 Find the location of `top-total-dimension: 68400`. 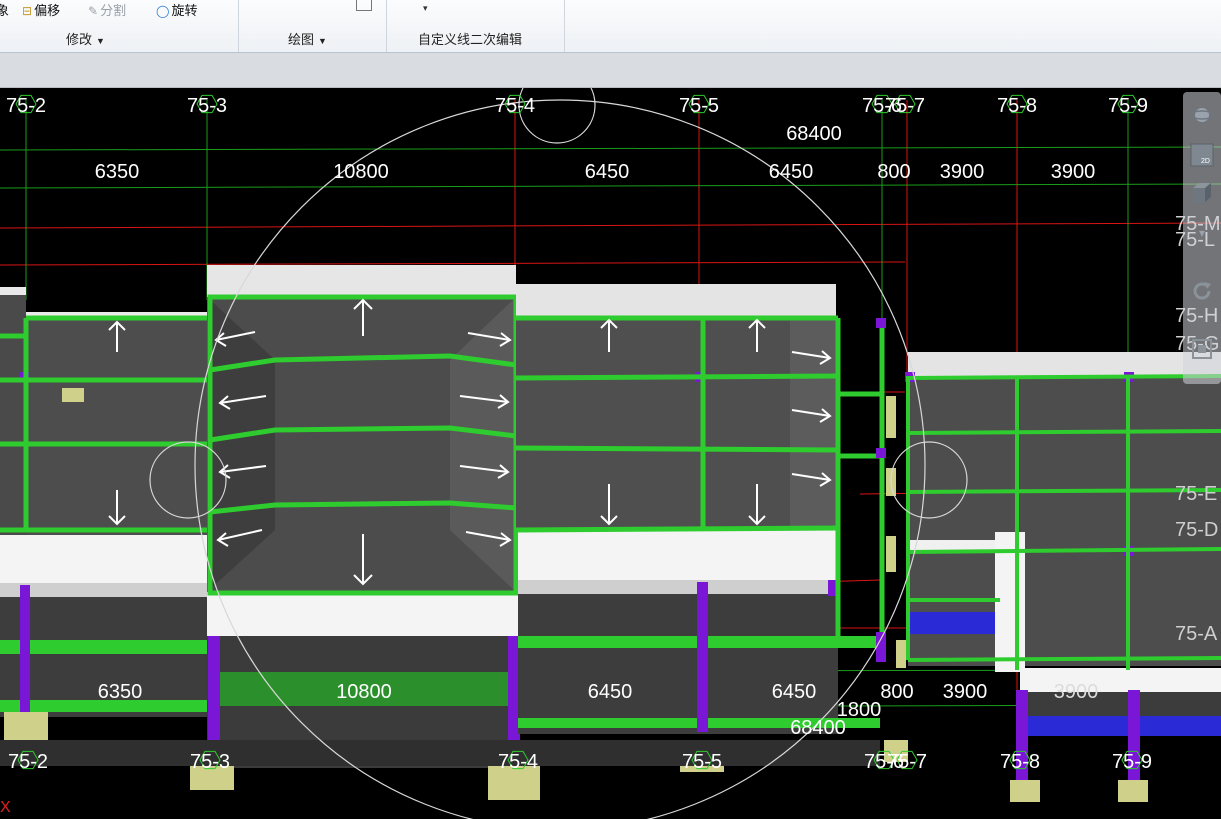

top-total-dimension: 68400 is located at coordinates (814, 134).